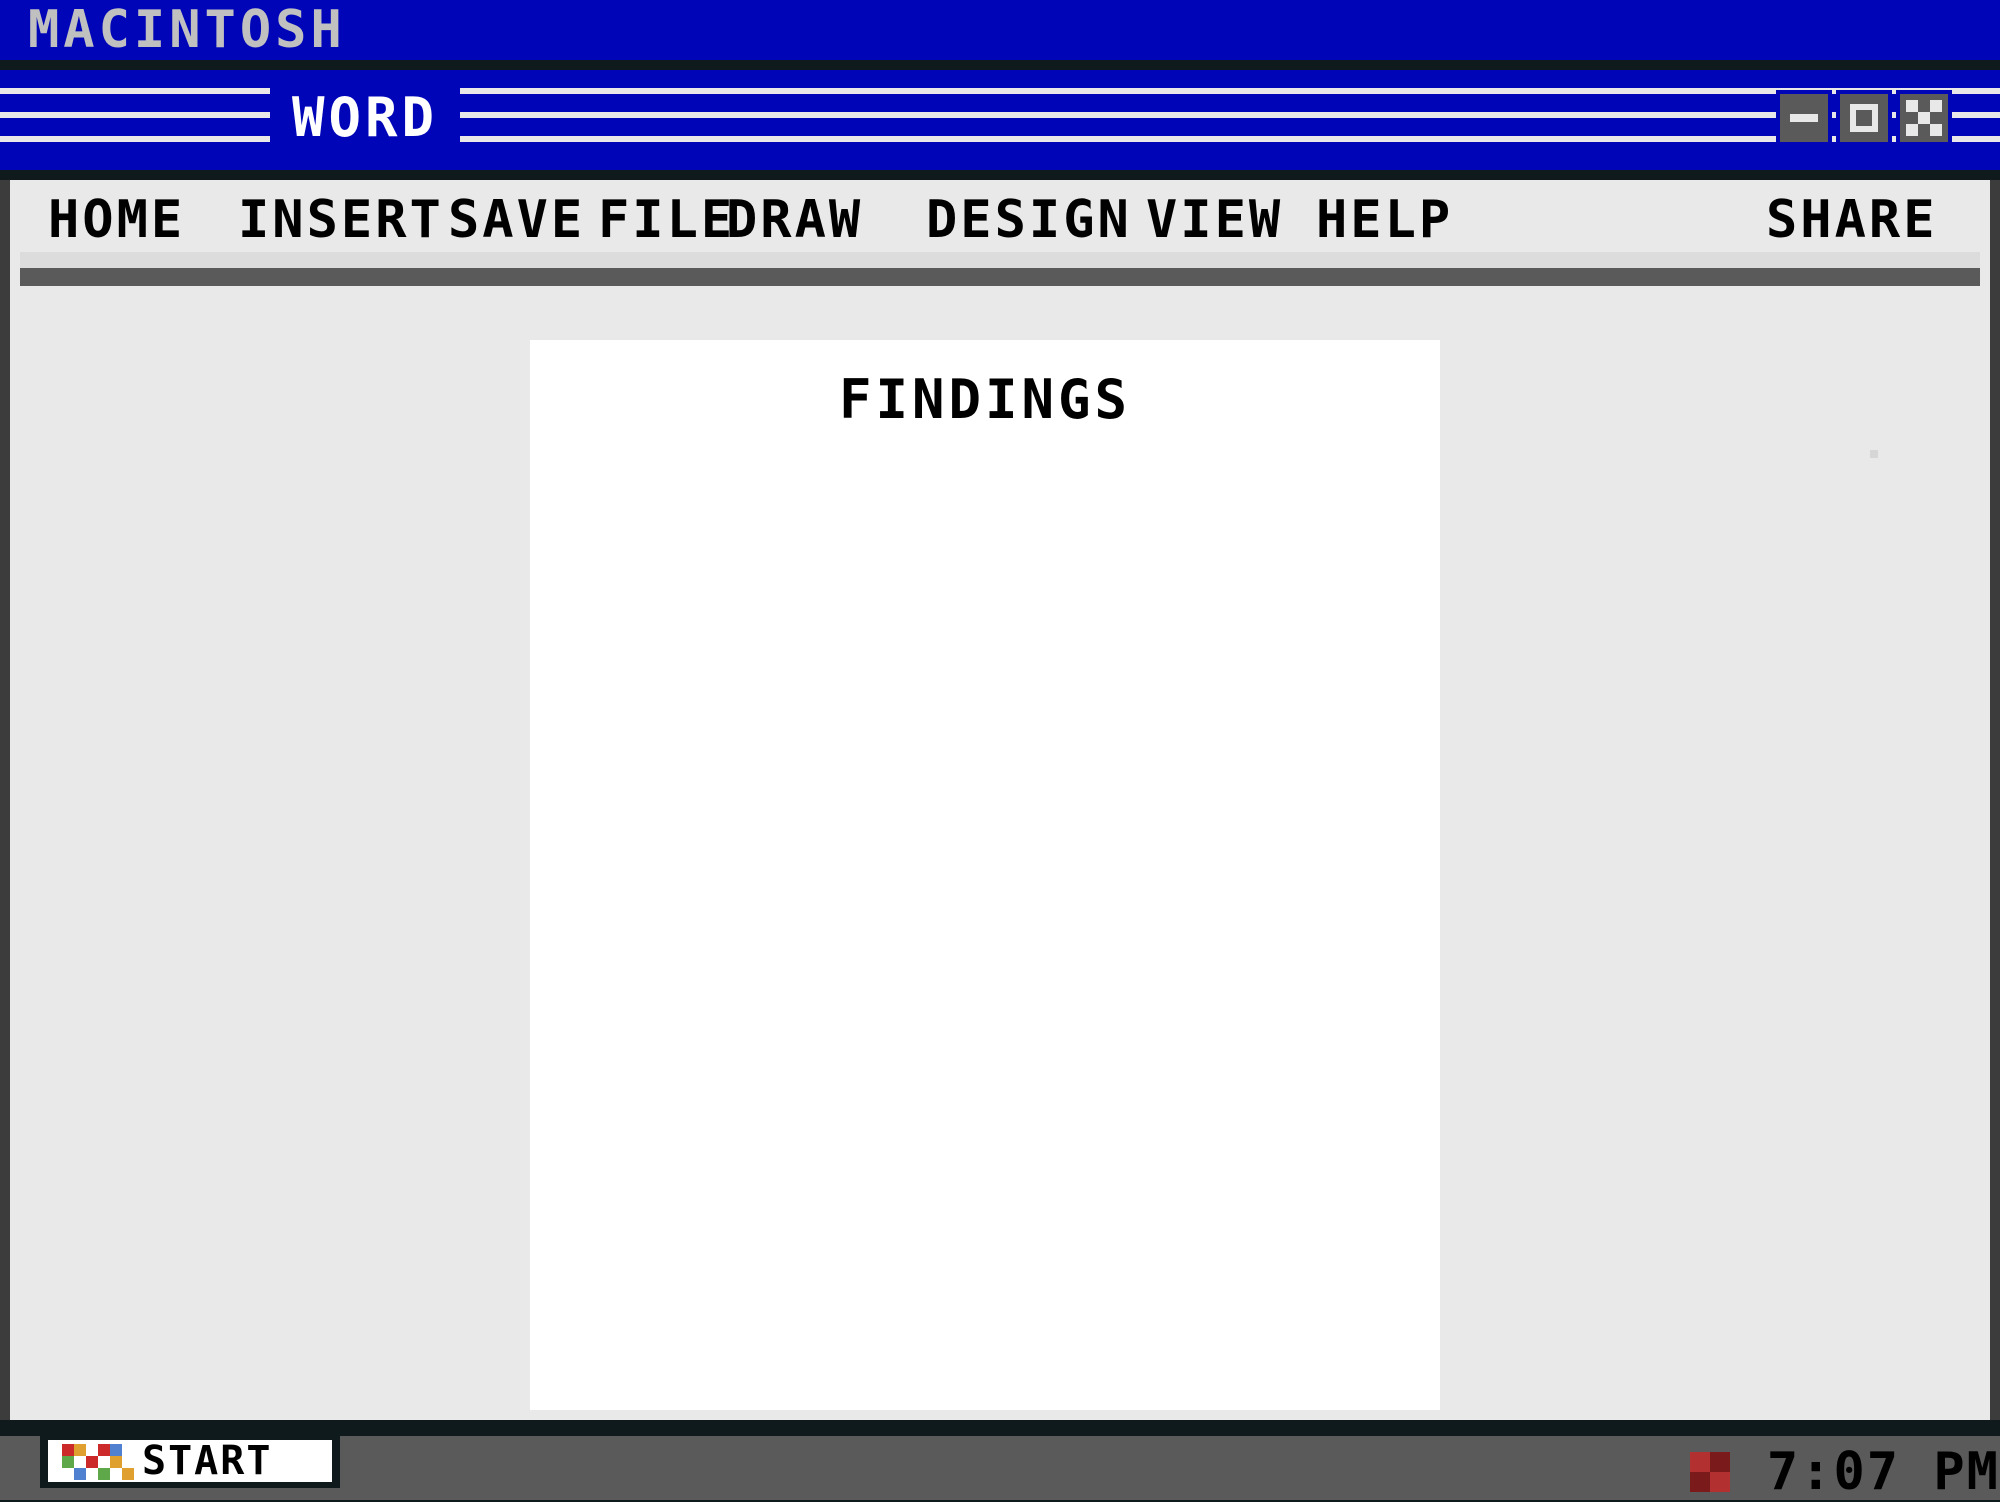 The height and width of the screenshot is (1502, 2000). I want to click on clock: 7:07 PM, so click(1883, 1472).